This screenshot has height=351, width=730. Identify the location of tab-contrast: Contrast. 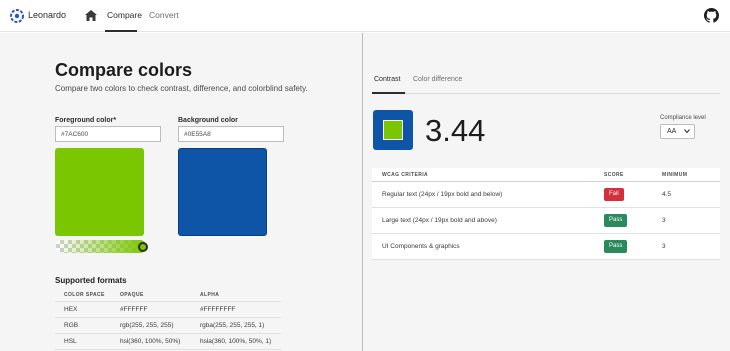
(387, 79).